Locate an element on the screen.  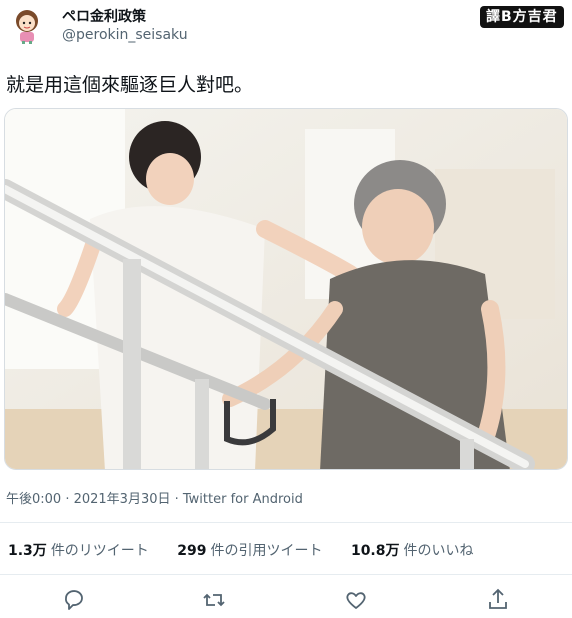
retweets-stat: 1.3万 件のリツイート is located at coordinates (78, 550).